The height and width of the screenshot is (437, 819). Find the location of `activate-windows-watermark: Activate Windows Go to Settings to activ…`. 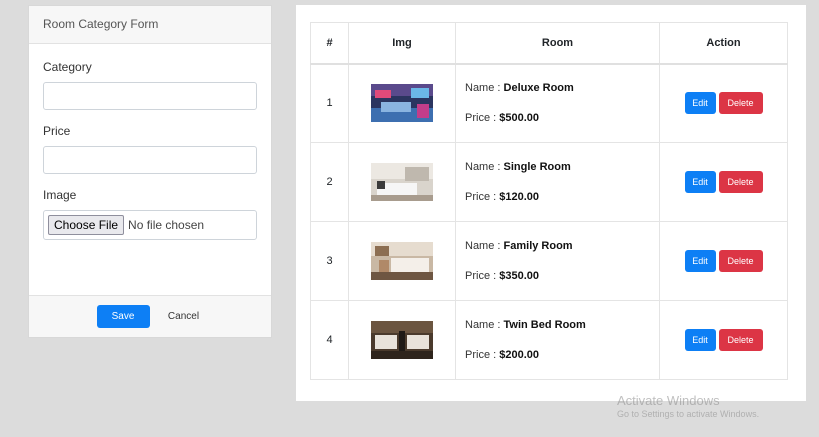

activate-windows-watermark: Activate Windows Go to Settings to activ… is located at coordinates (688, 406).